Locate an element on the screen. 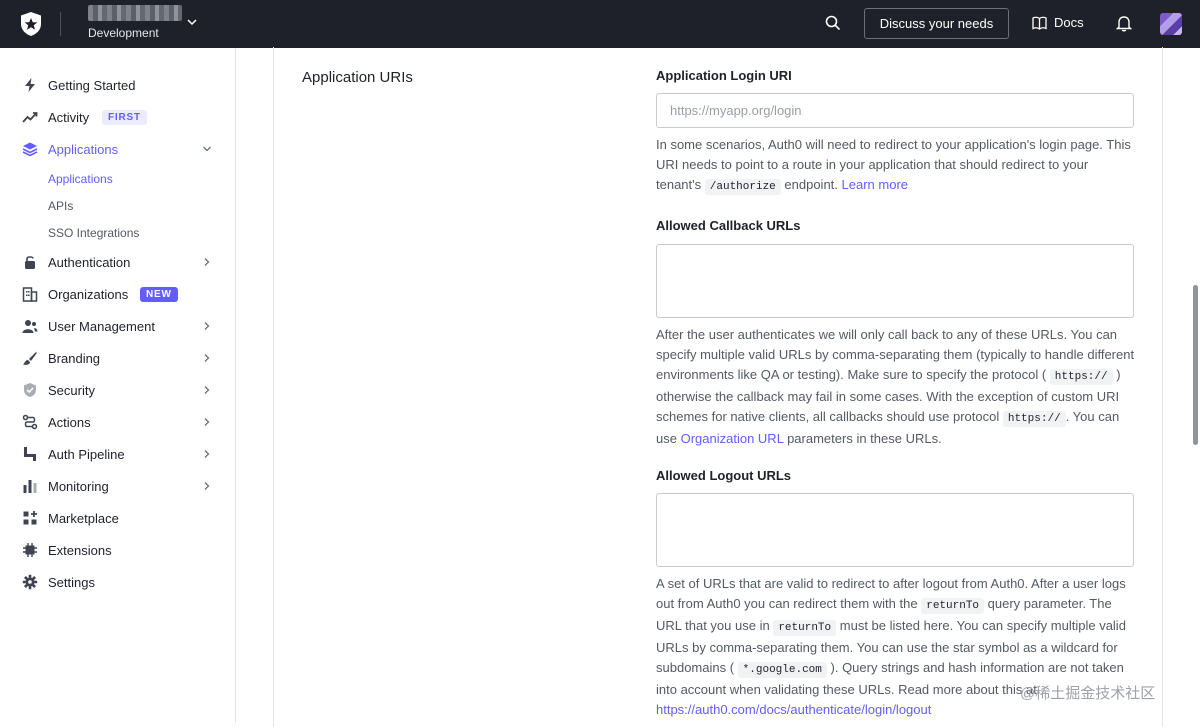 Image resolution: width=1200 pixels, height=727 pixels. sidebar-item-label: Security is located at coordinates (71, 390).